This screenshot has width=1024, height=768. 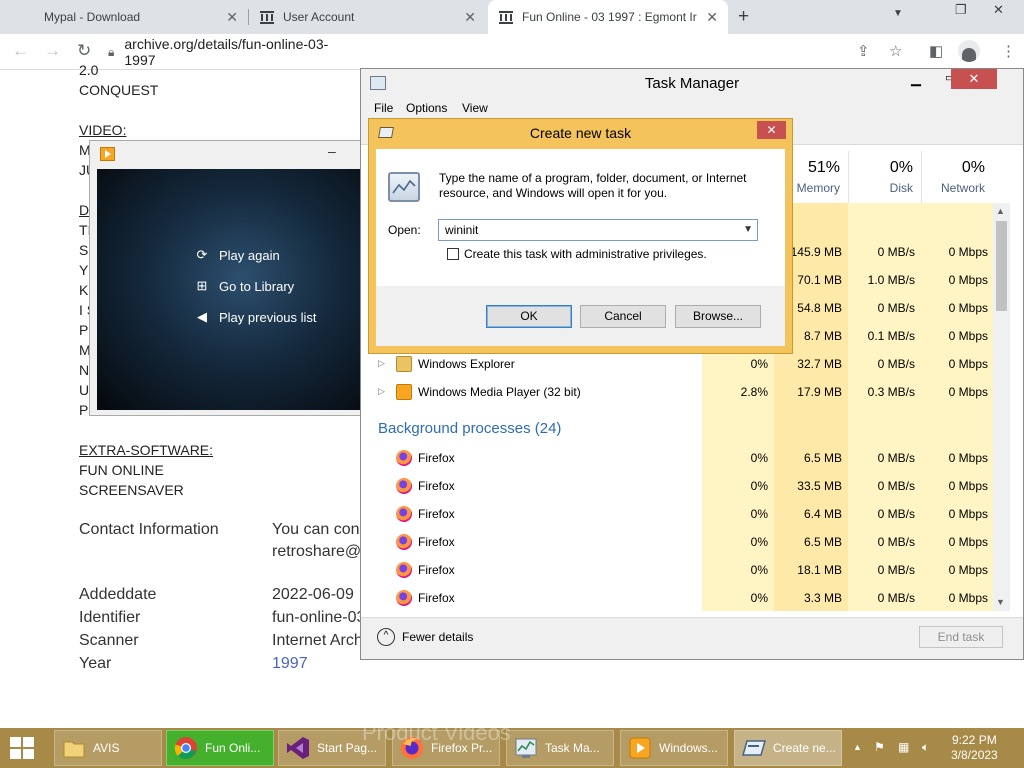 I want to click on checkbox-box, so click(x=453, y=254).